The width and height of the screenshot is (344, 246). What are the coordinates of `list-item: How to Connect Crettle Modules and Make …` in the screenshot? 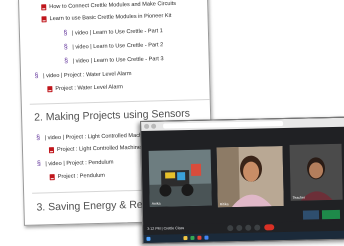 It's located at (108, 6).